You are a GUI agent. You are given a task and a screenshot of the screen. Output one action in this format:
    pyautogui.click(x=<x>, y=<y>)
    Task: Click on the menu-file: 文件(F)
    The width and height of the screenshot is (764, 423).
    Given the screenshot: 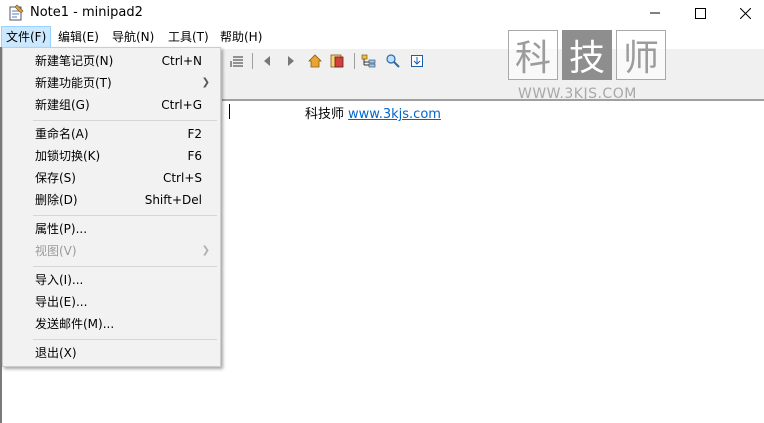 What is the action you would take?
    pyautogui.click(x=26, y=37)
    